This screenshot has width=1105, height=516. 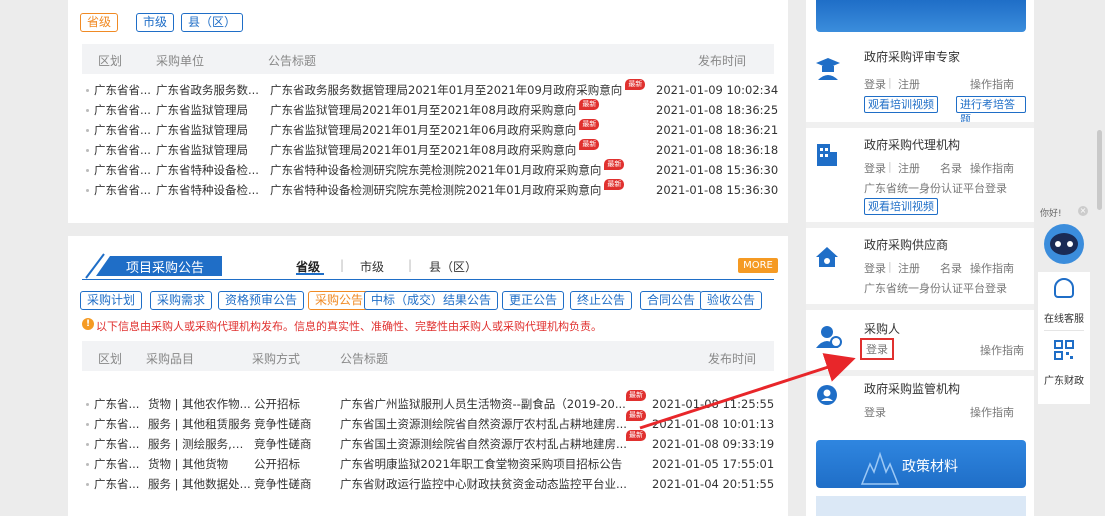 What do you see at coordinates (480, 89) in the screenshot?
I see `cell-title-link: 广东省政务服务数据管理局2021年01月至2021年09月政府采购意向 最新` at bounding box center [480, 89].